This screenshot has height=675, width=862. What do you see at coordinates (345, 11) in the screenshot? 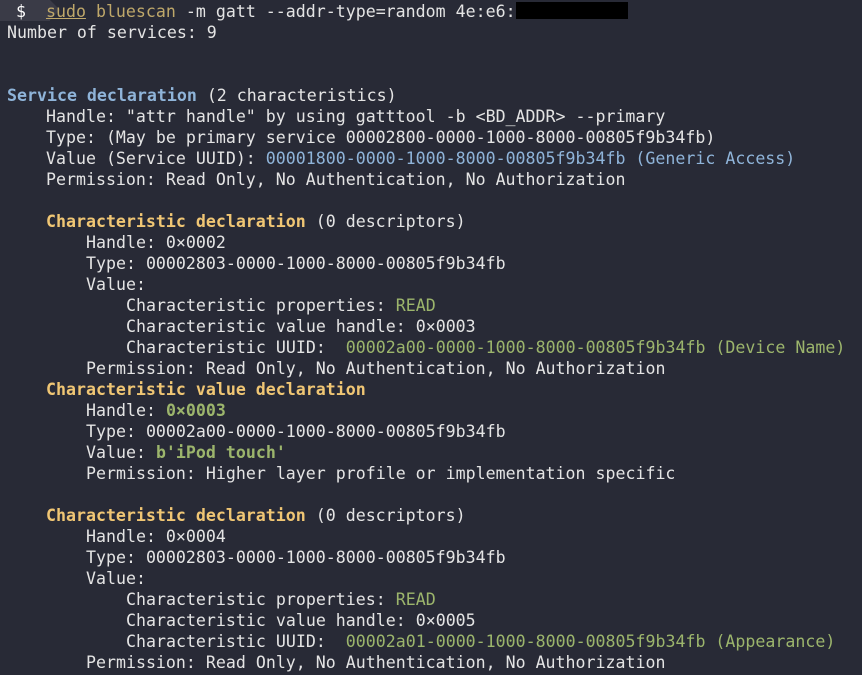
I see `command-args: -m gatt --addr-type=random 4e:e6:` at bounding box center [345, 11].